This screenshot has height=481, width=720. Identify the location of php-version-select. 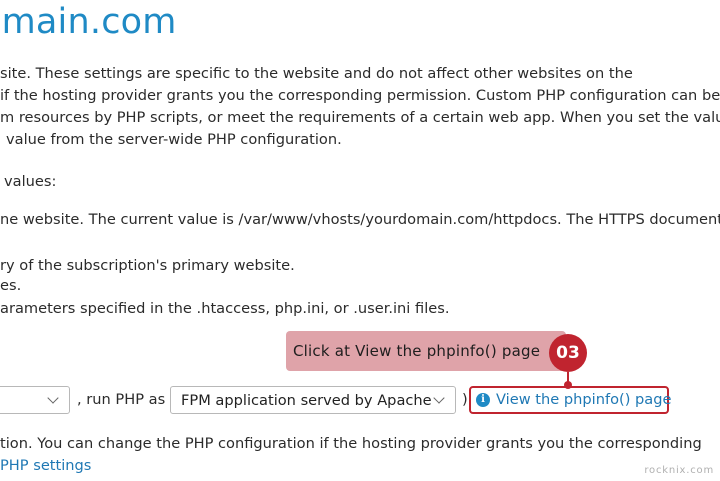
(35, 400).